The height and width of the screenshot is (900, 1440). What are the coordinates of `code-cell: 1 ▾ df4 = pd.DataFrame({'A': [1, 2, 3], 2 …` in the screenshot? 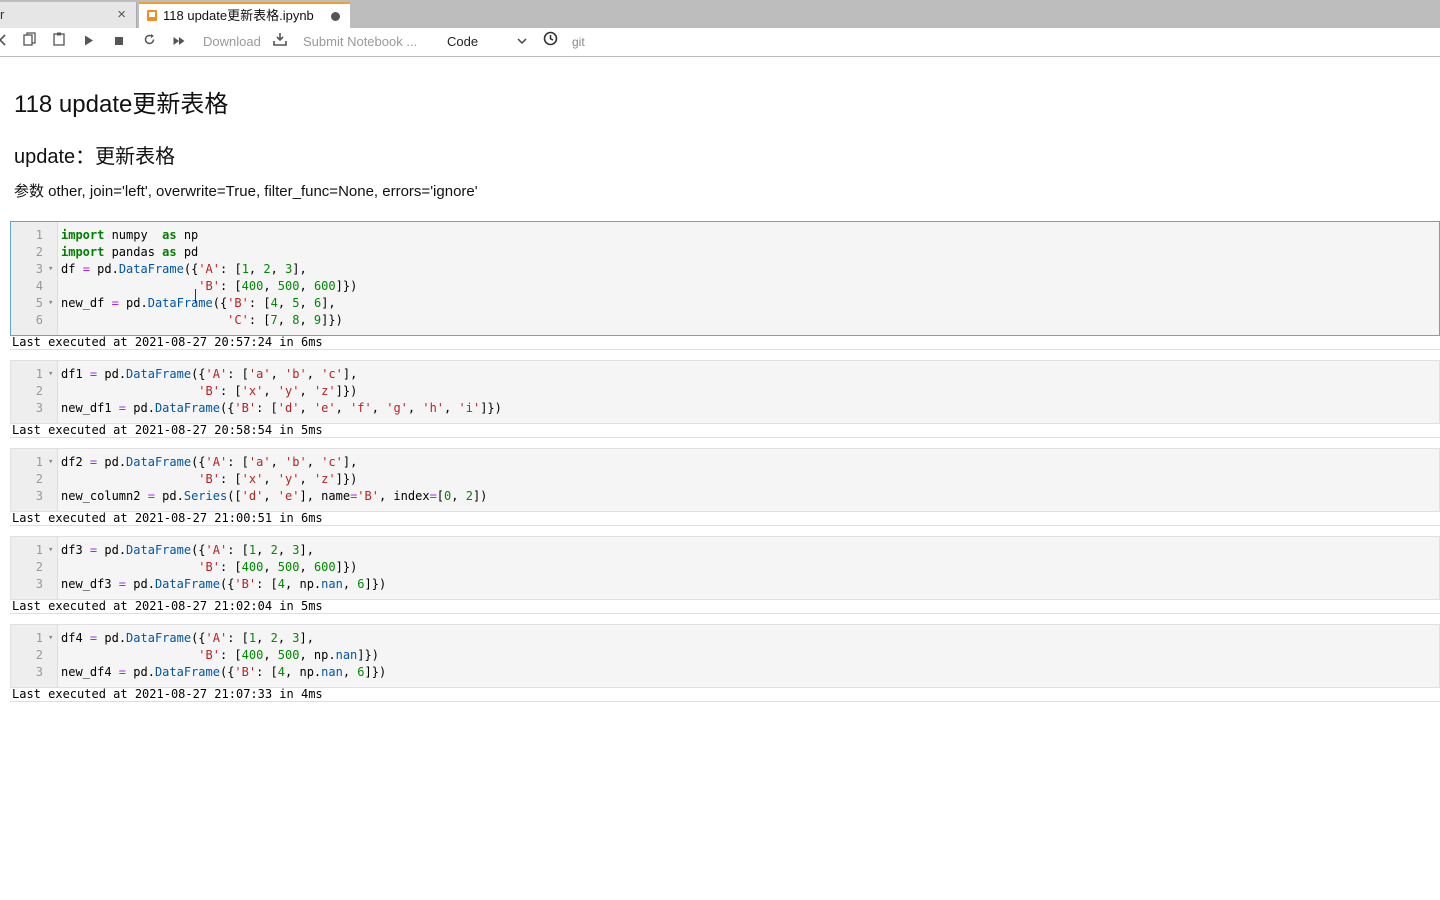 It's located at (725, 663).